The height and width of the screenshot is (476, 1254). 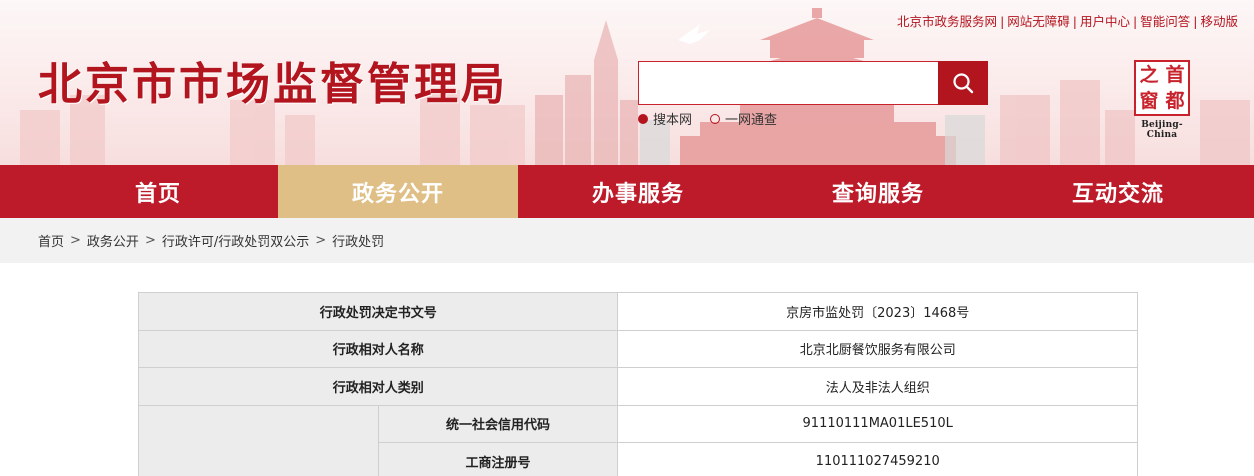 I want to click on search-scope-site: 搜本网, so click(x=665, y=118).